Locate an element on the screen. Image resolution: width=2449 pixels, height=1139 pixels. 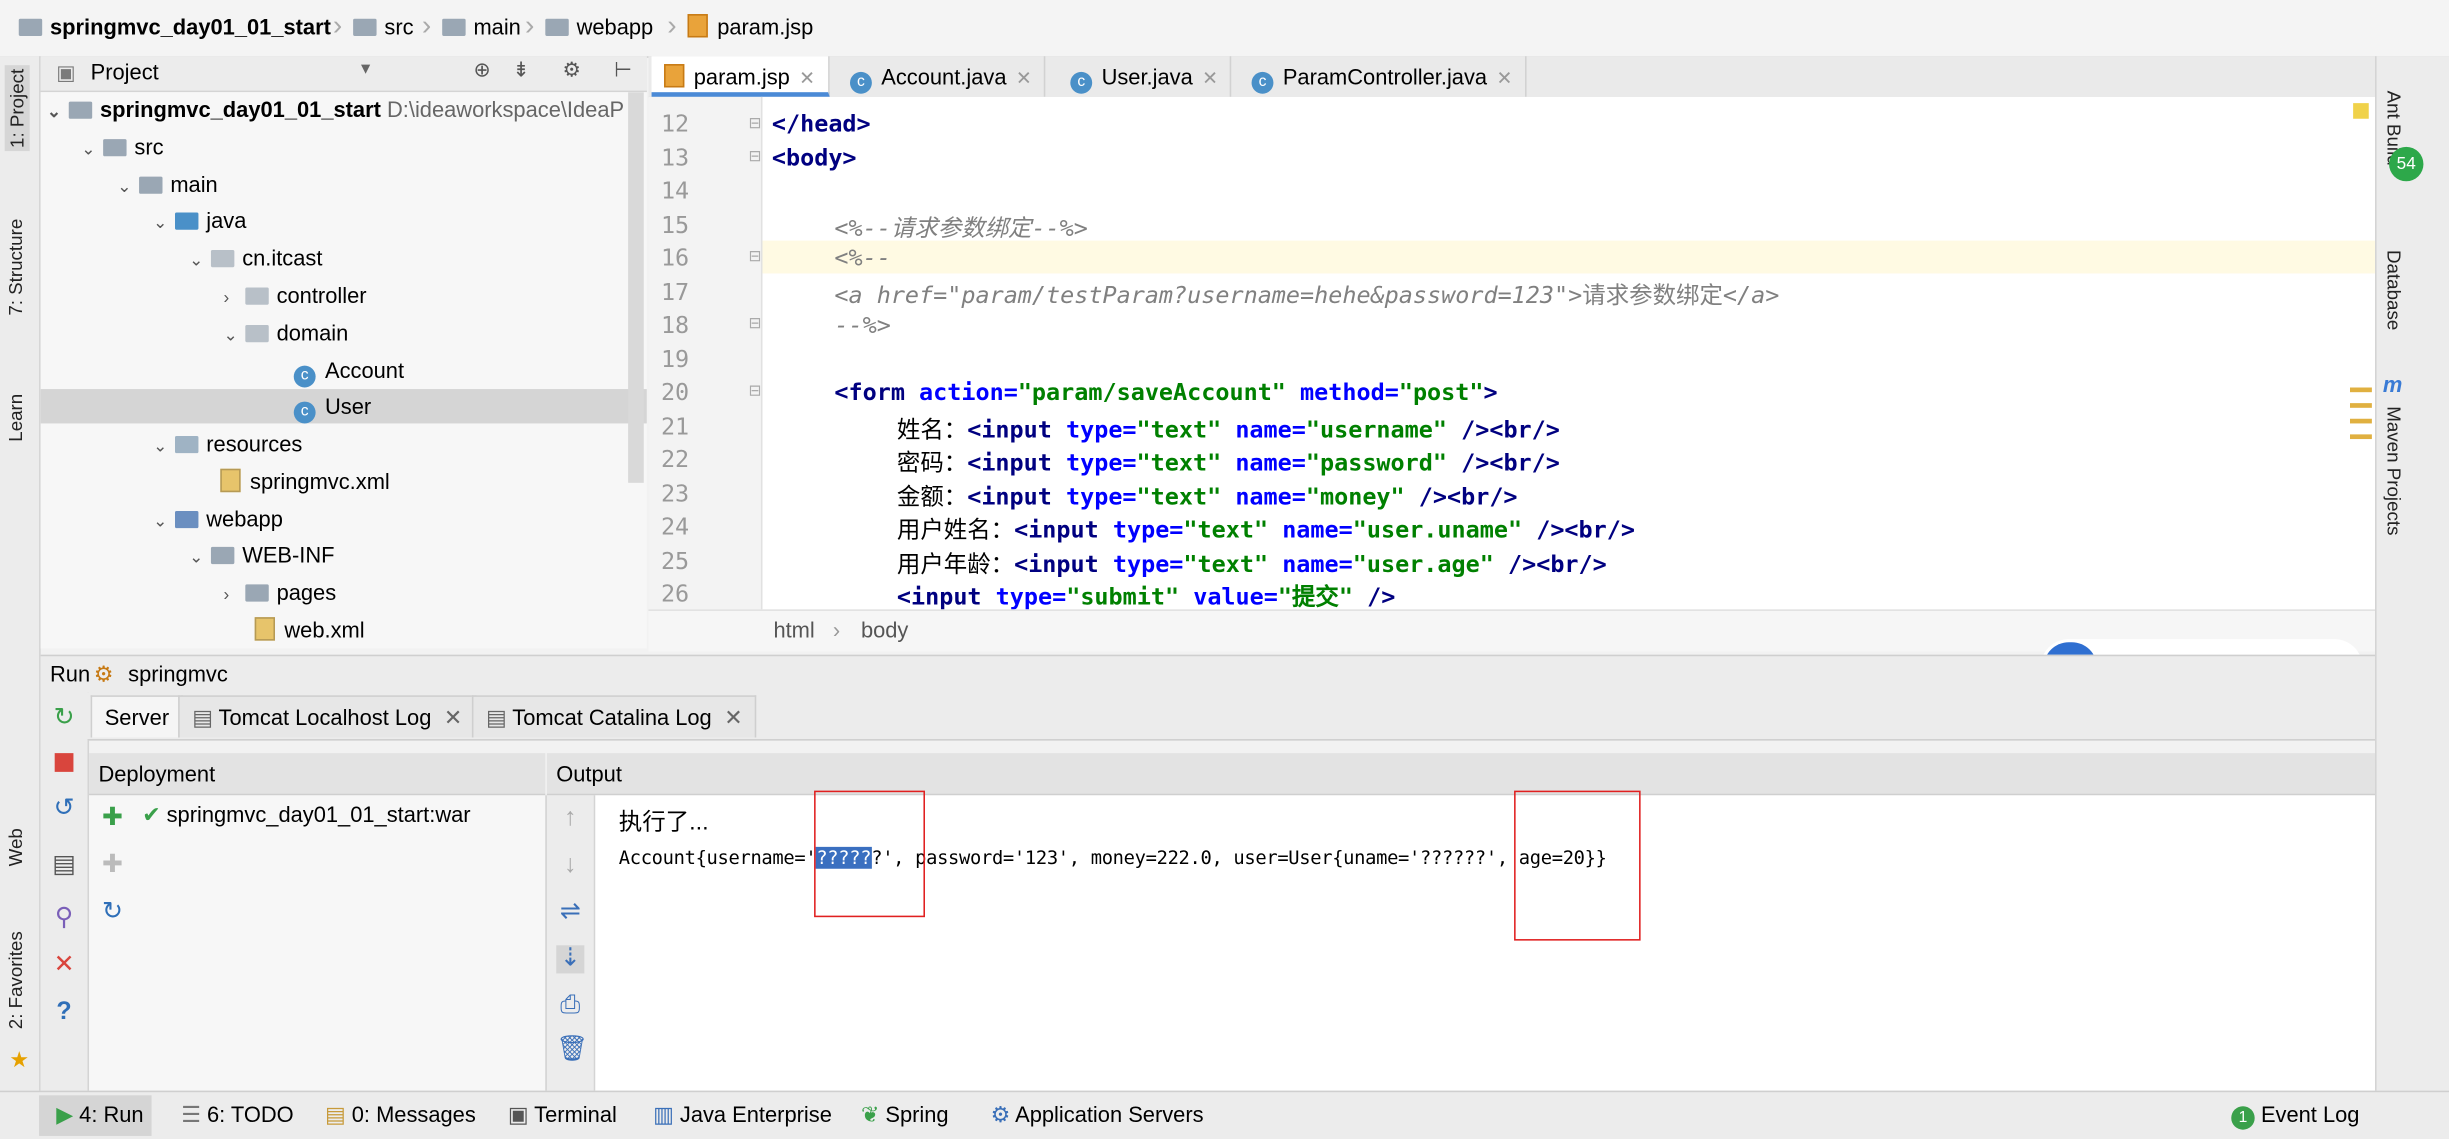
breadcrumb-src: src is located at coordinates (383, 26).